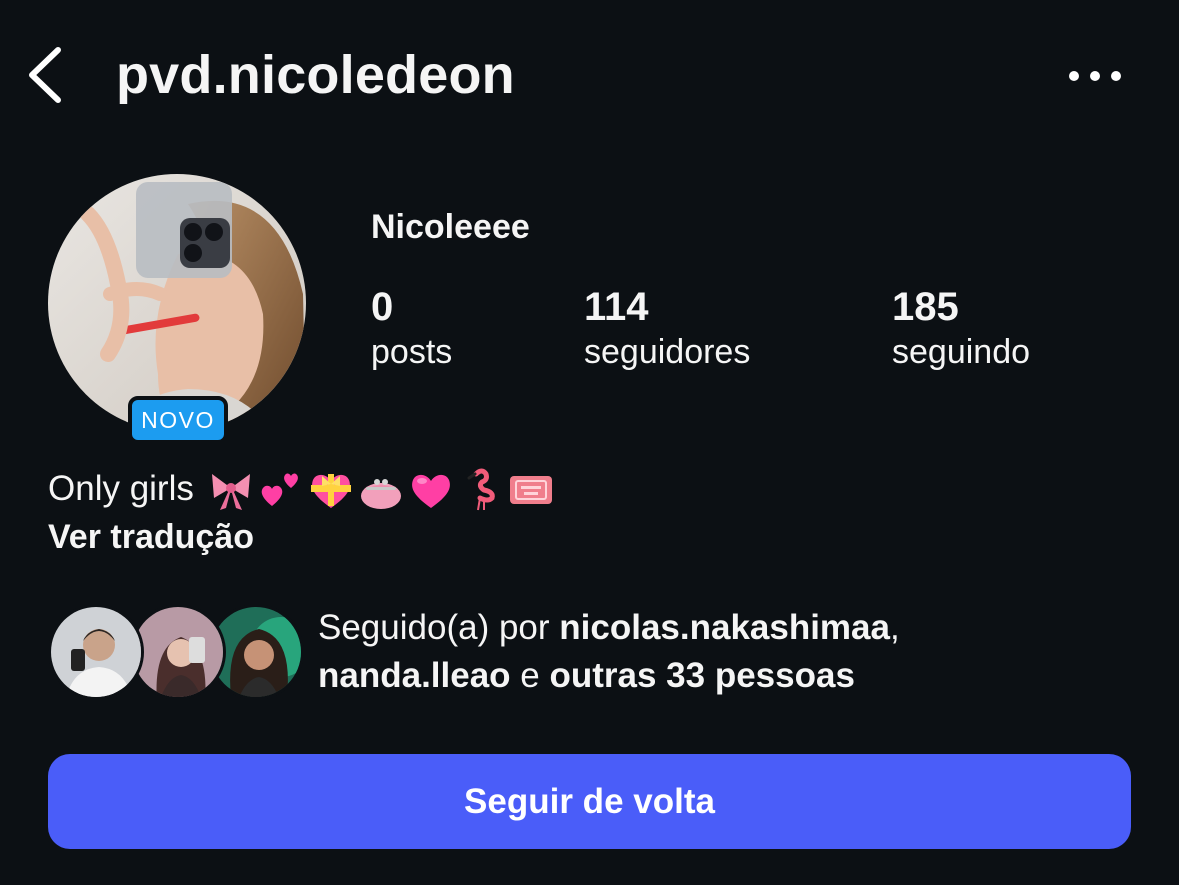 The image size is (1179, 885). What do you see at coordinates (439, 627) in the screenshot?
I see `followed-by-prefix: Seguido(a) por` at bounding box center [439, 627].